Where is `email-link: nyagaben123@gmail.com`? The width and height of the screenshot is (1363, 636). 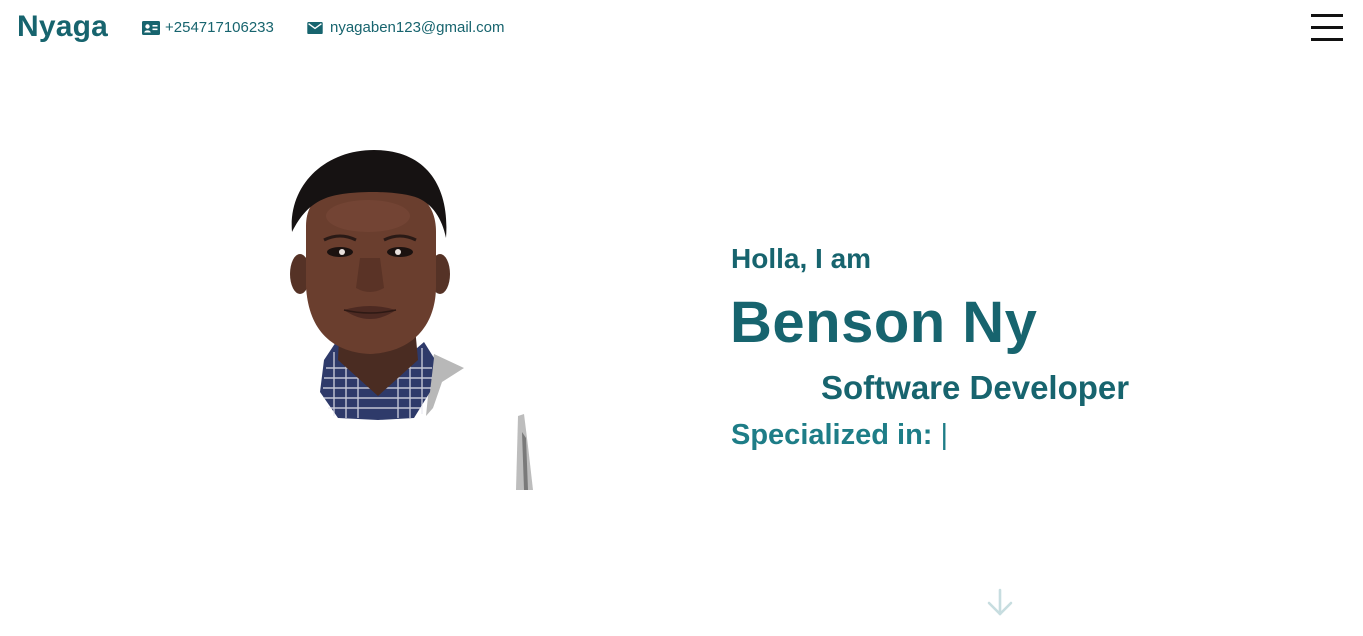 email-link: nyagaben123@gmail.com is located at coordinates (406, 27).